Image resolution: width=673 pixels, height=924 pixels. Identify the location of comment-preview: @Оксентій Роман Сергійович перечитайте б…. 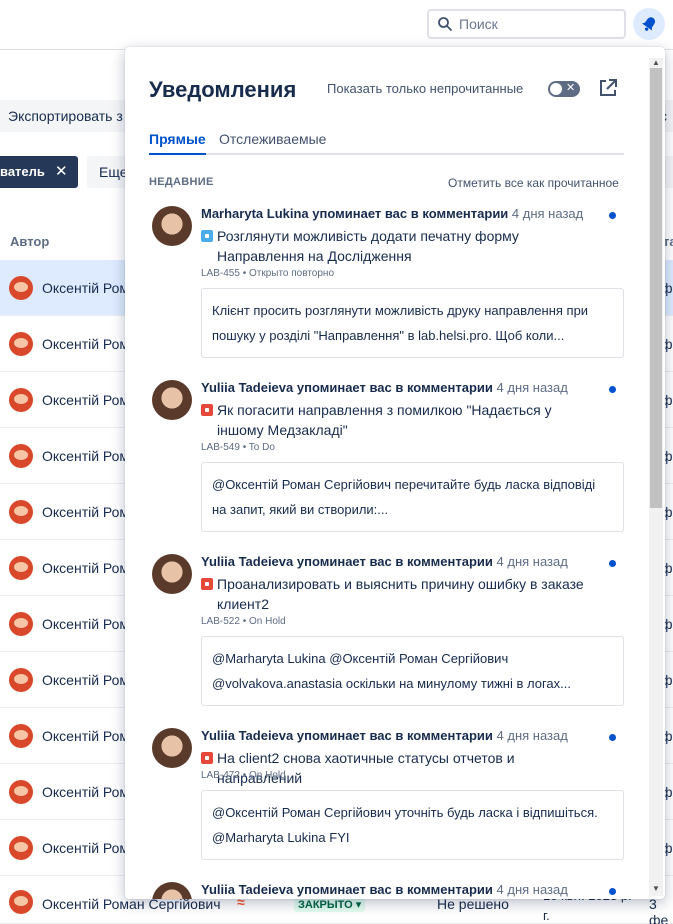
(412, 497).